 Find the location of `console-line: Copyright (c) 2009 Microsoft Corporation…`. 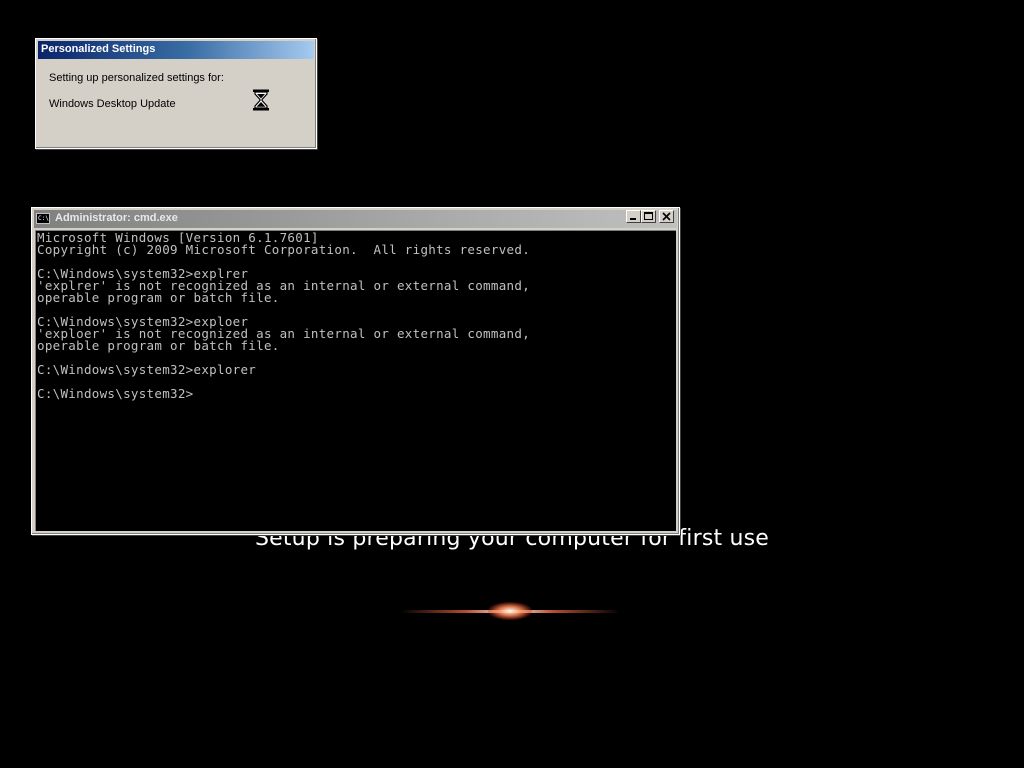

console-line: Copyright (c) 2009 Microsoft Corporation… is located at coordinates (284, 249).